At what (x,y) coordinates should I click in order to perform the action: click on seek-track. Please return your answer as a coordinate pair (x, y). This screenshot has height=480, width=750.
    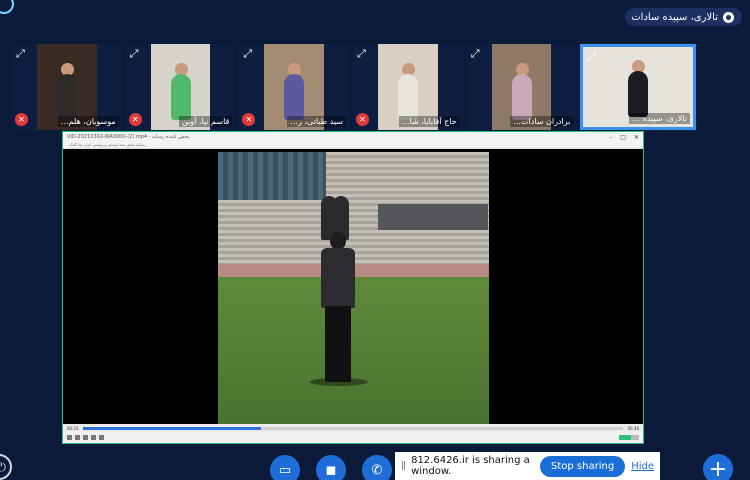
    Looking at the image, I should click on (353, 428).